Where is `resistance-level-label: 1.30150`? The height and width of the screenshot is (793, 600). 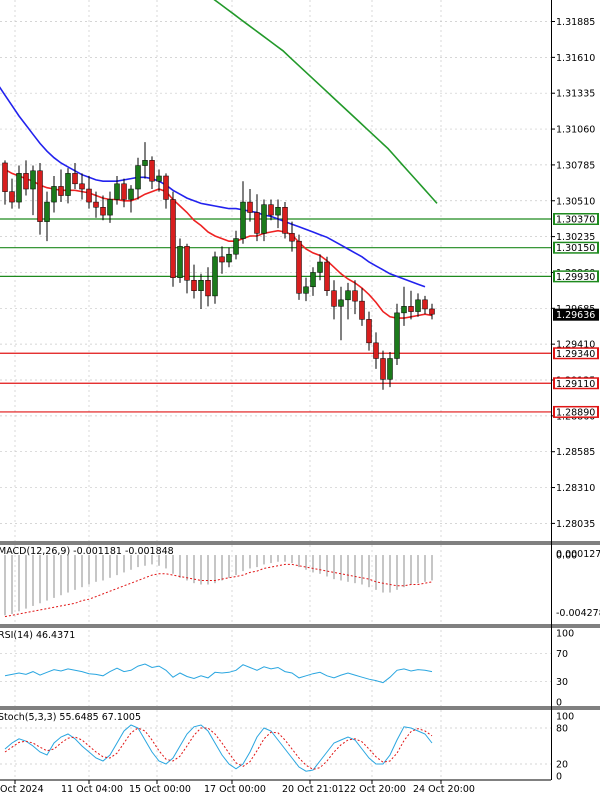 resistance-level-label: 1.30150 is located at coordinates (575, 248).